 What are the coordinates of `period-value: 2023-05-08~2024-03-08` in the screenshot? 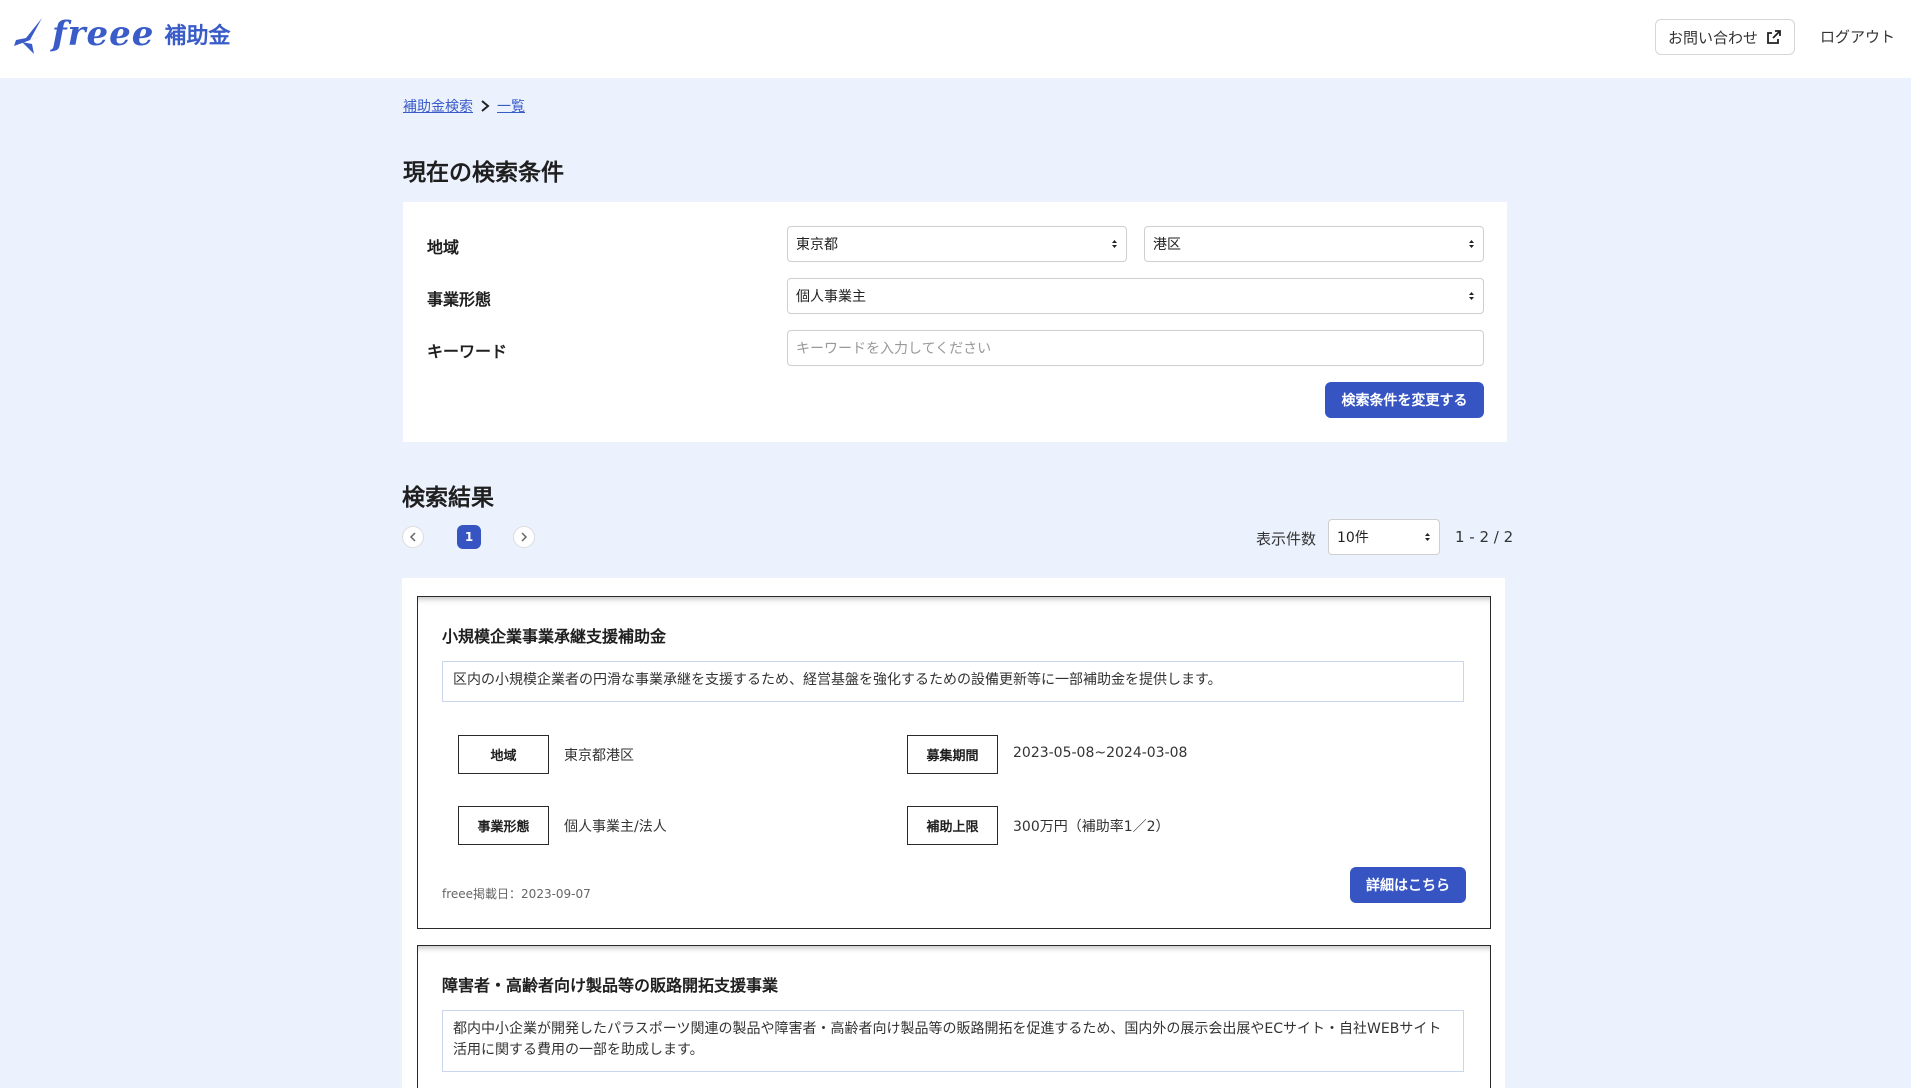 It's located at (1100, 753).